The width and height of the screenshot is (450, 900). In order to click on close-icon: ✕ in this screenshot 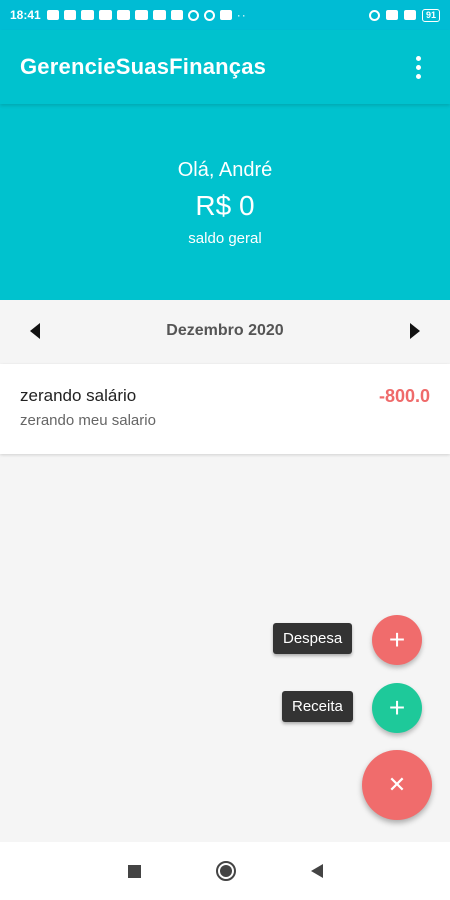, I will do `click(397, 784)`.